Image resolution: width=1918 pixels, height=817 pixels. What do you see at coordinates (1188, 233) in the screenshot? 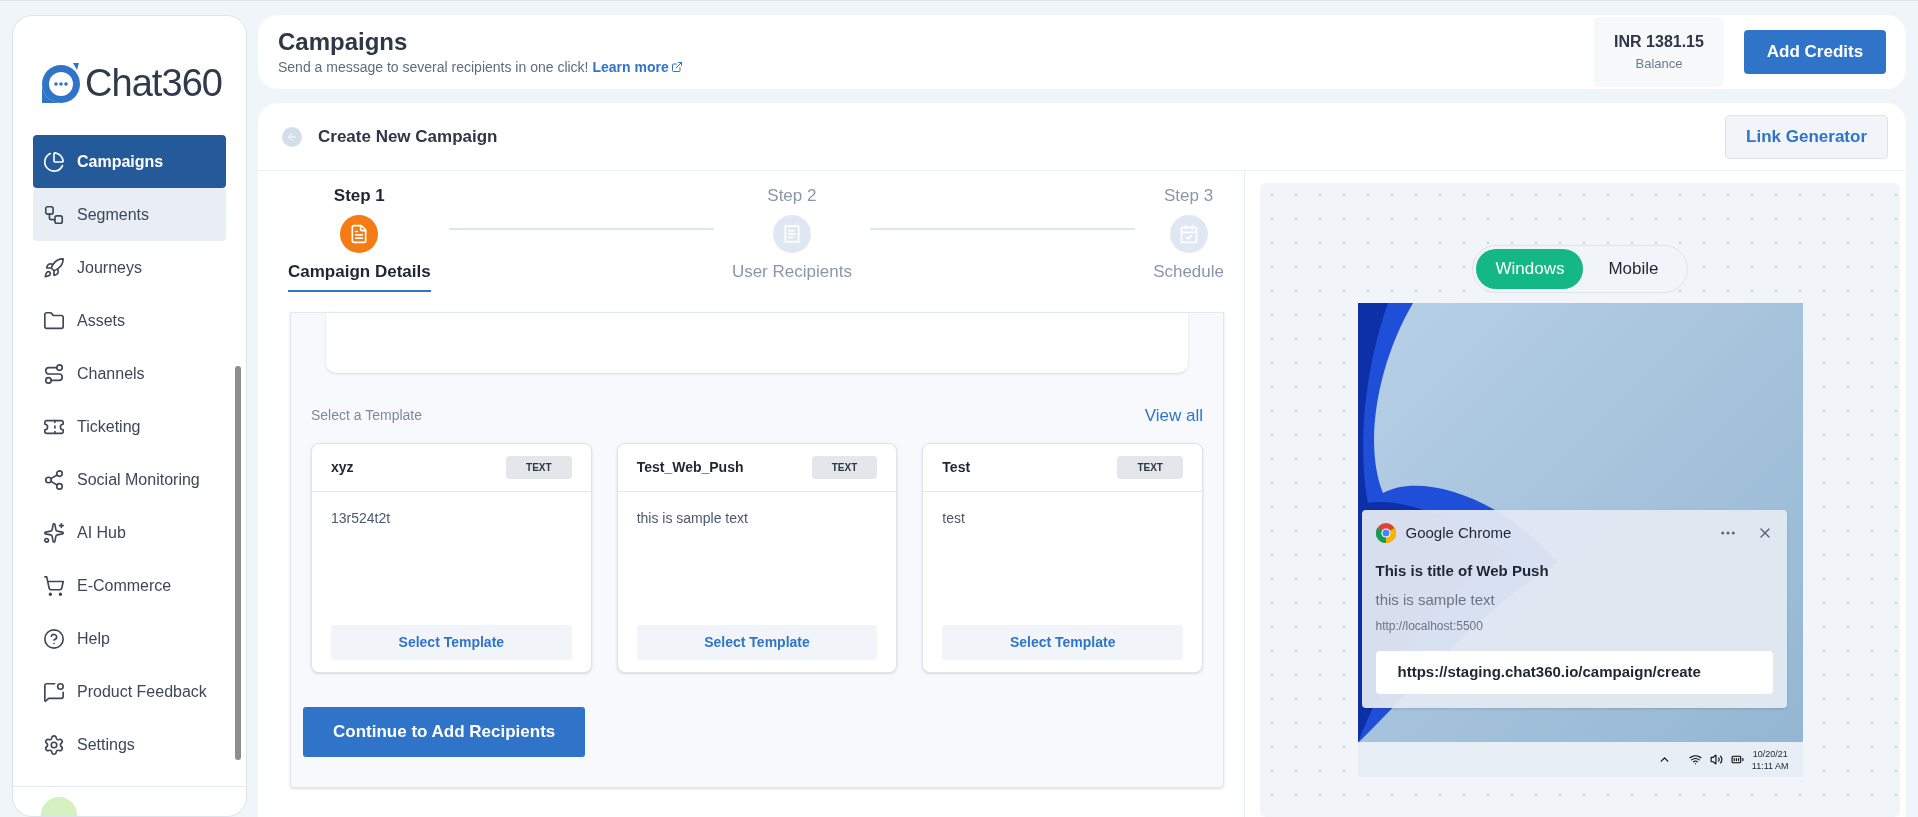
I see `calendar-icon` at bounding box center [1188, 233].